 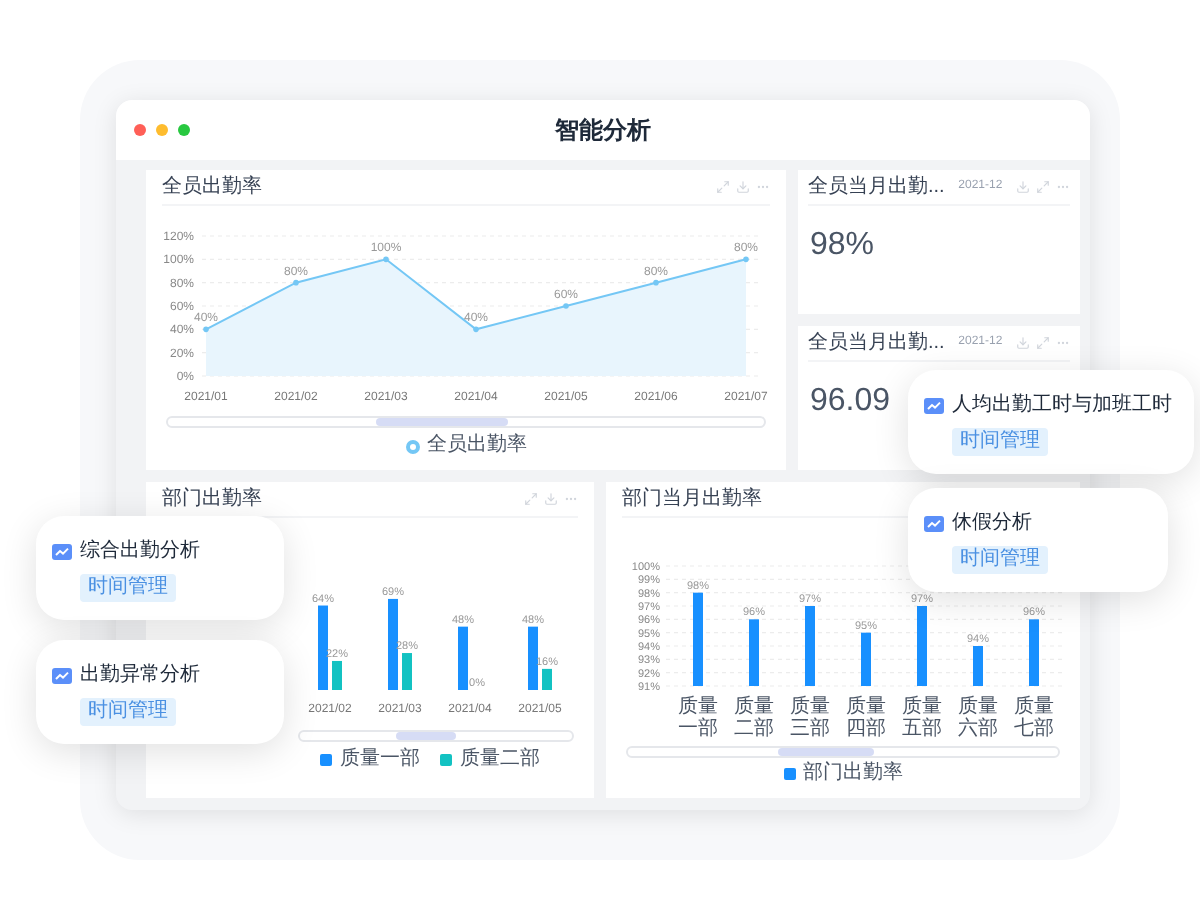 What do you see at coordinates (978, 719) in the screenshot?
I see `axis-label: 质量六部` at bounding box center [978, 719].